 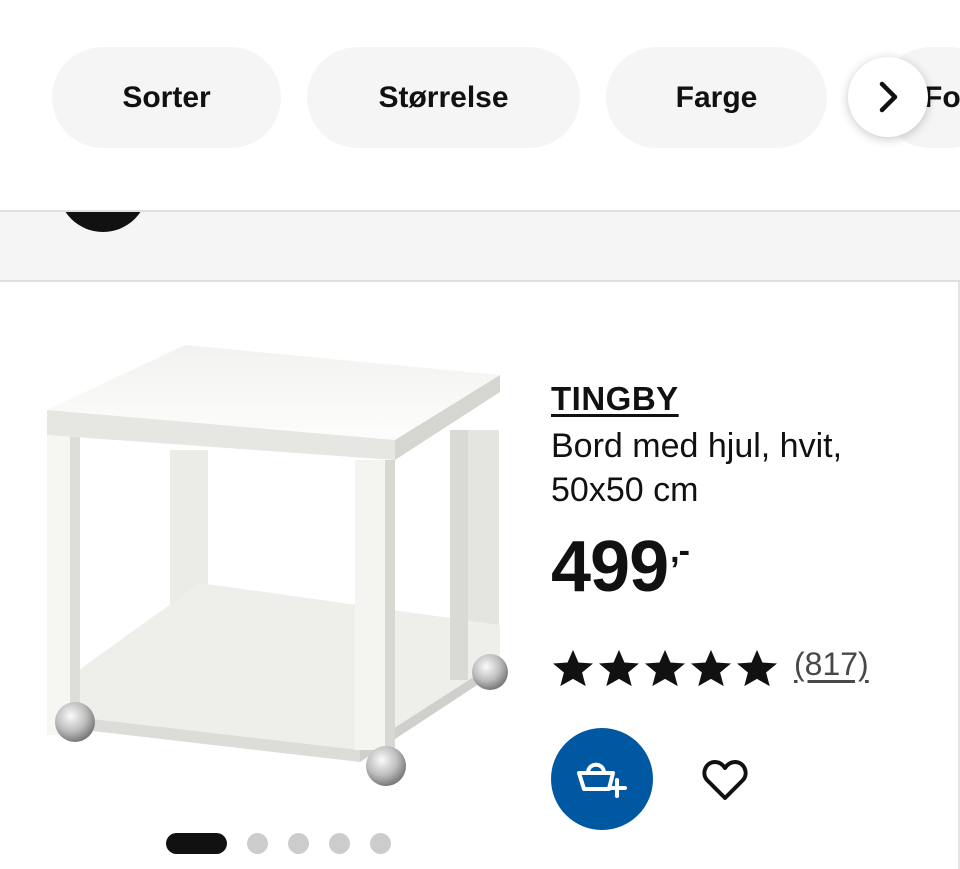 I want to click on chevron-right-icon, so click(x=888, y=97).